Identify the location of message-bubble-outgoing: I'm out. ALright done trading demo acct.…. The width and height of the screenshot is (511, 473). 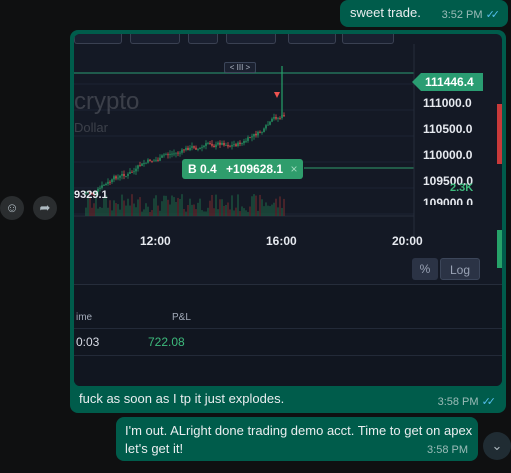
(297, 439).